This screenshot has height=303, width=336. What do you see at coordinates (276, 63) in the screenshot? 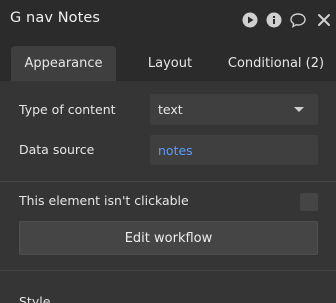
I see `tab-conditional: Conditional (2)` at bounding box center [276, 63].